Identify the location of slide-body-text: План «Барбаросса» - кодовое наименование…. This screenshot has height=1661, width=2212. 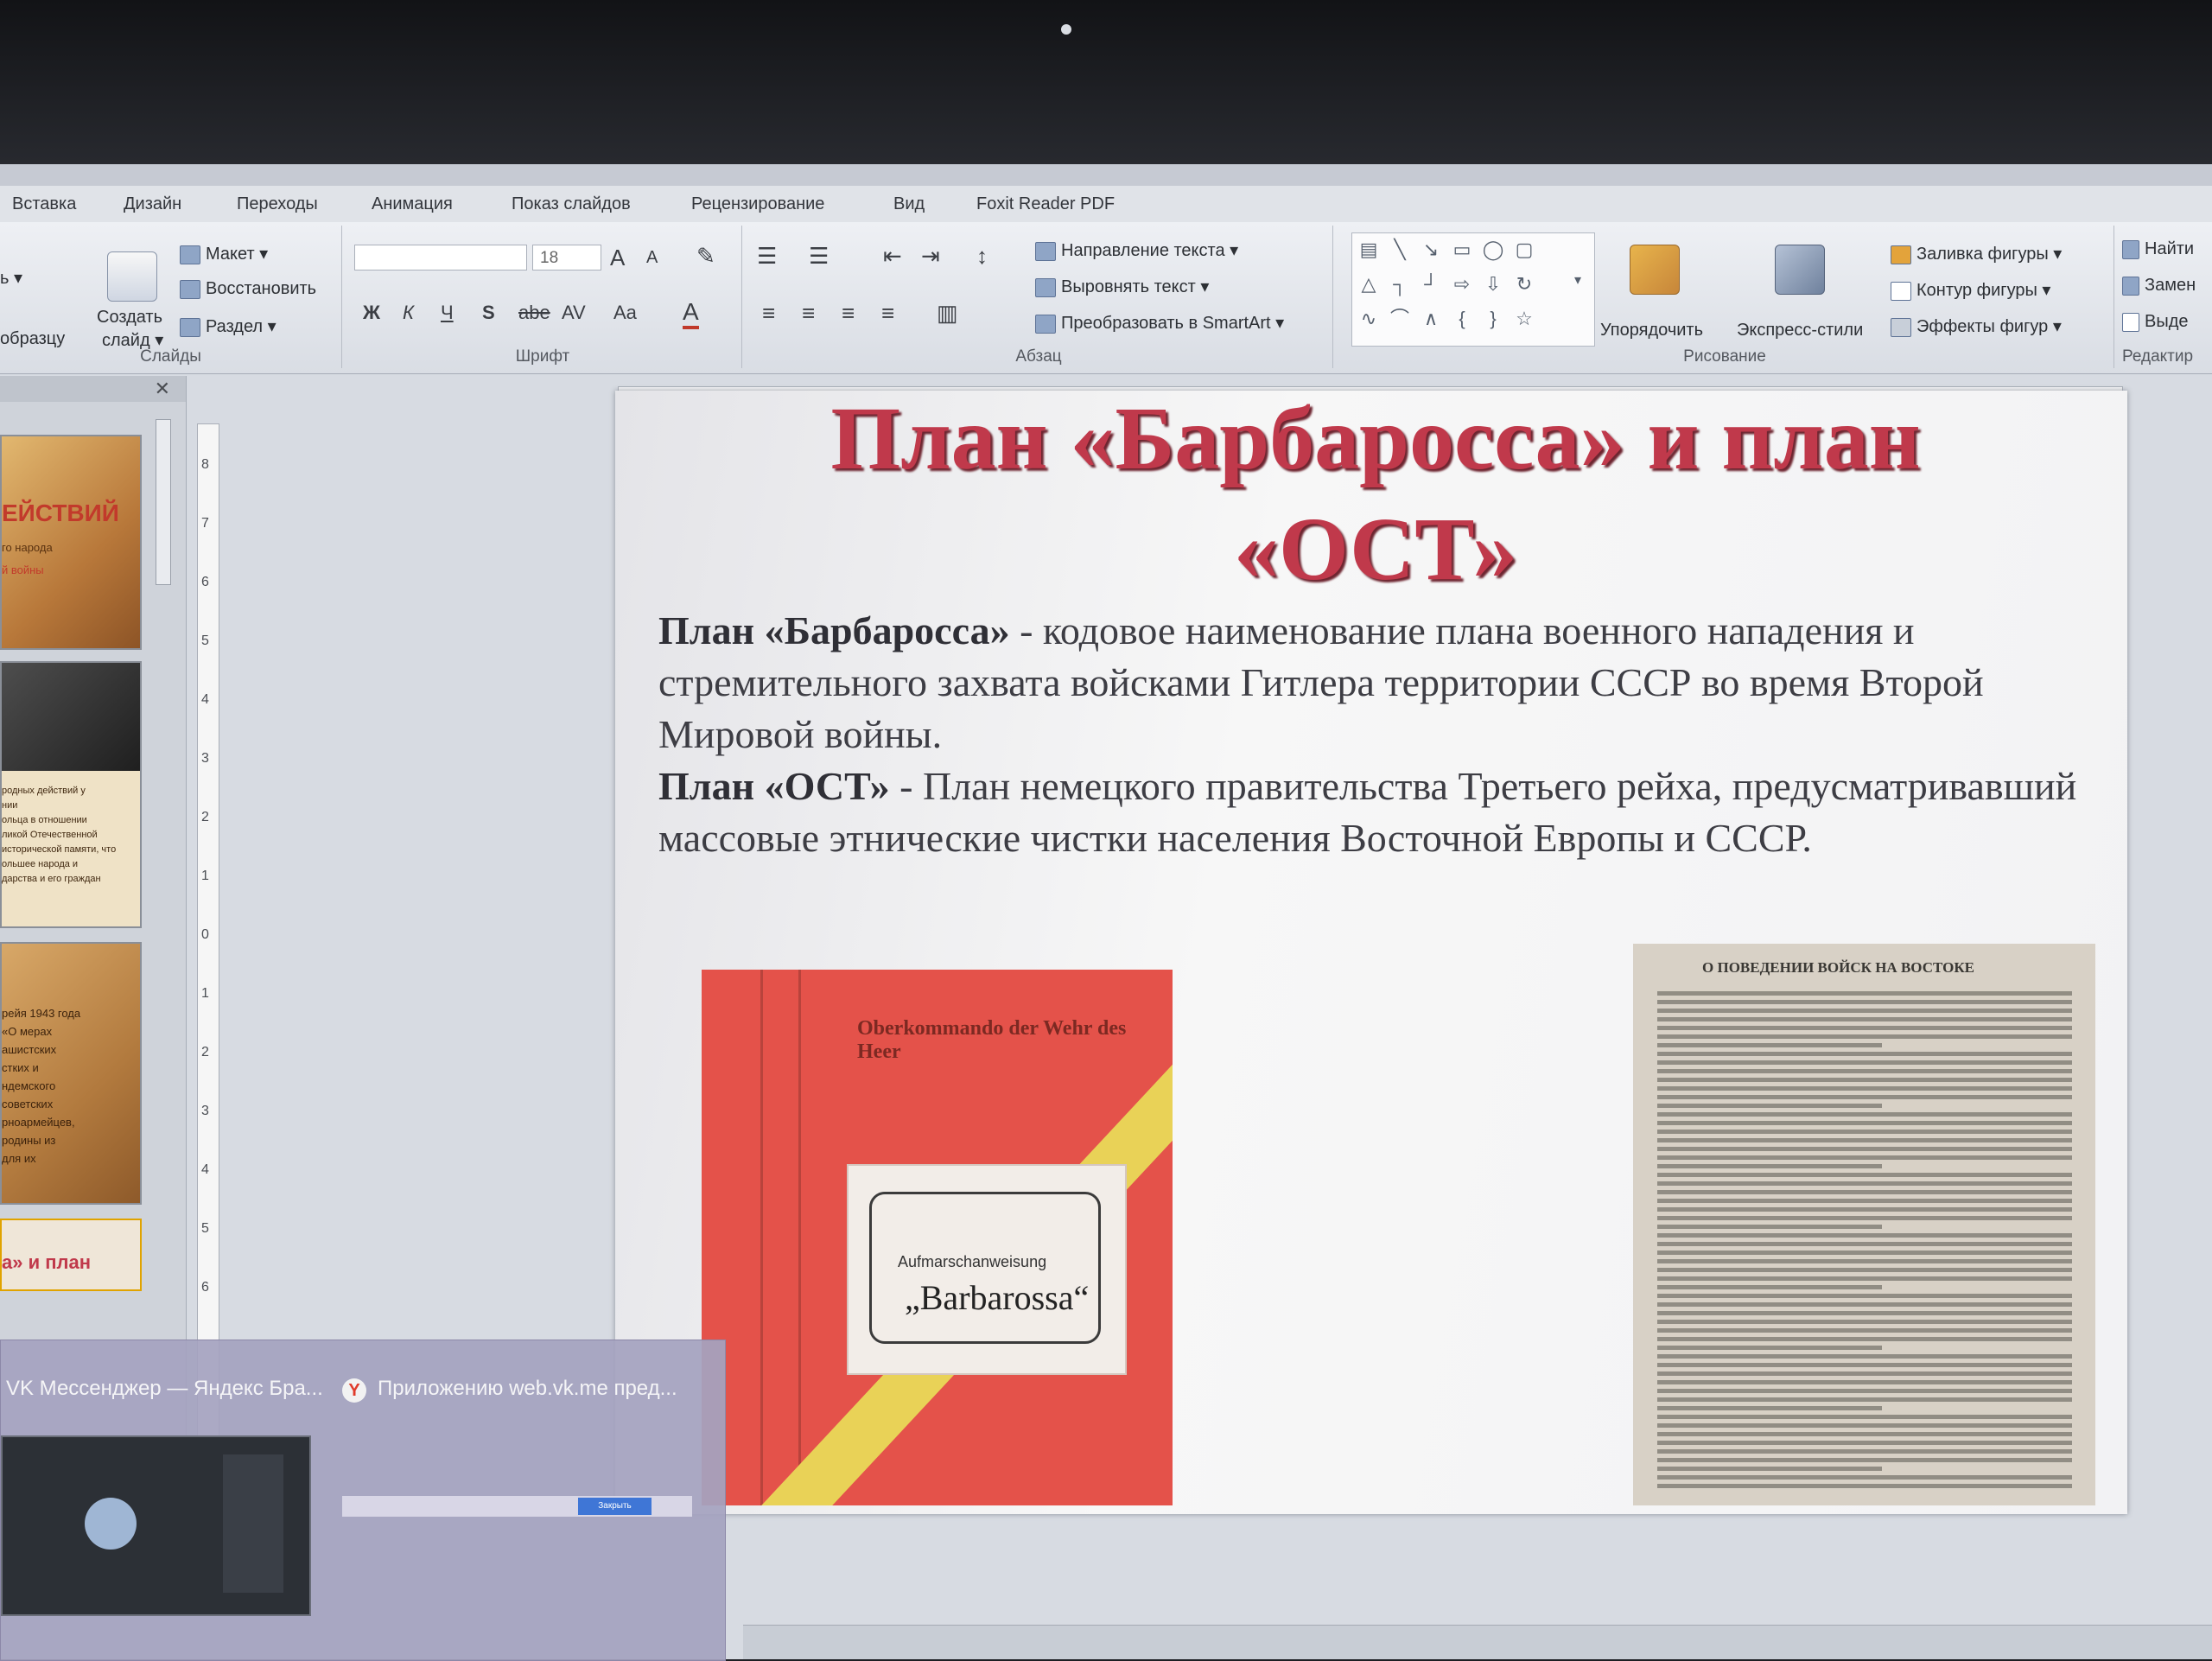
(1384, 734).